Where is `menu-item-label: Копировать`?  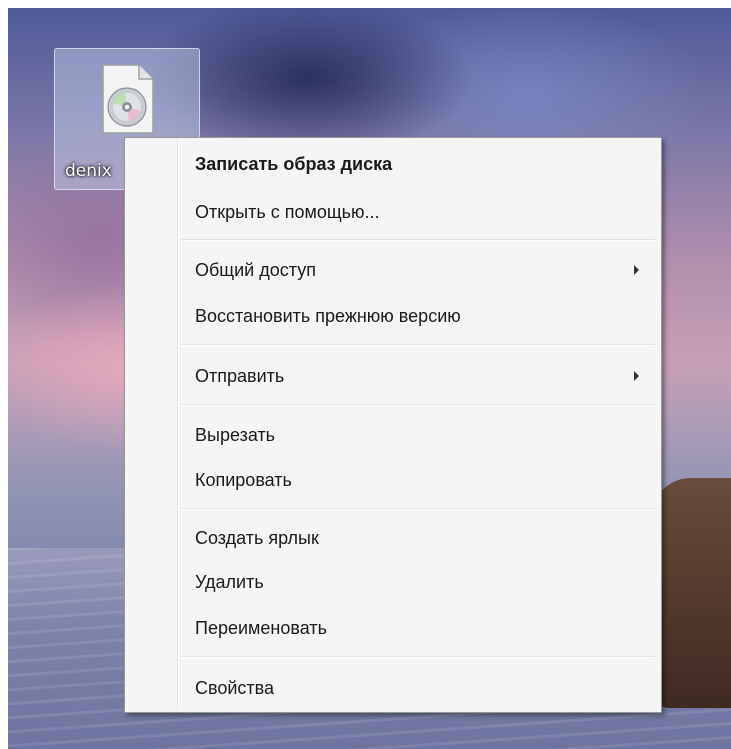 menu-item-label: Копировать is located at coordinates (243, 480).